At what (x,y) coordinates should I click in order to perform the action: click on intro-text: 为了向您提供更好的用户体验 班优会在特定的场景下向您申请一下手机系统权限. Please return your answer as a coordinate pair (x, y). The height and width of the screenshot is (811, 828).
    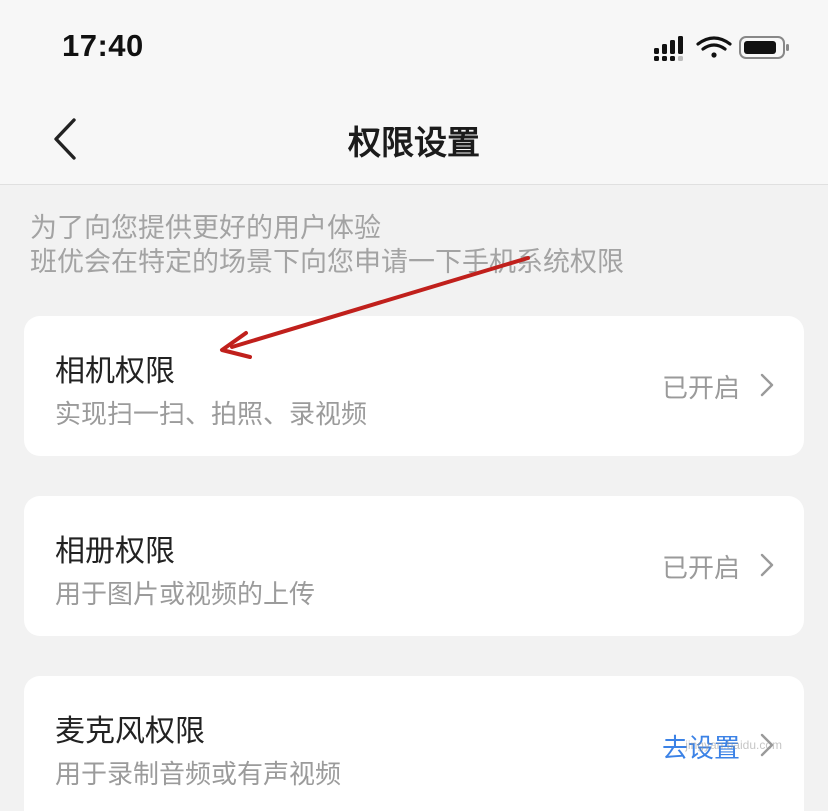
    Looking at the image, I should click on (327, 246).